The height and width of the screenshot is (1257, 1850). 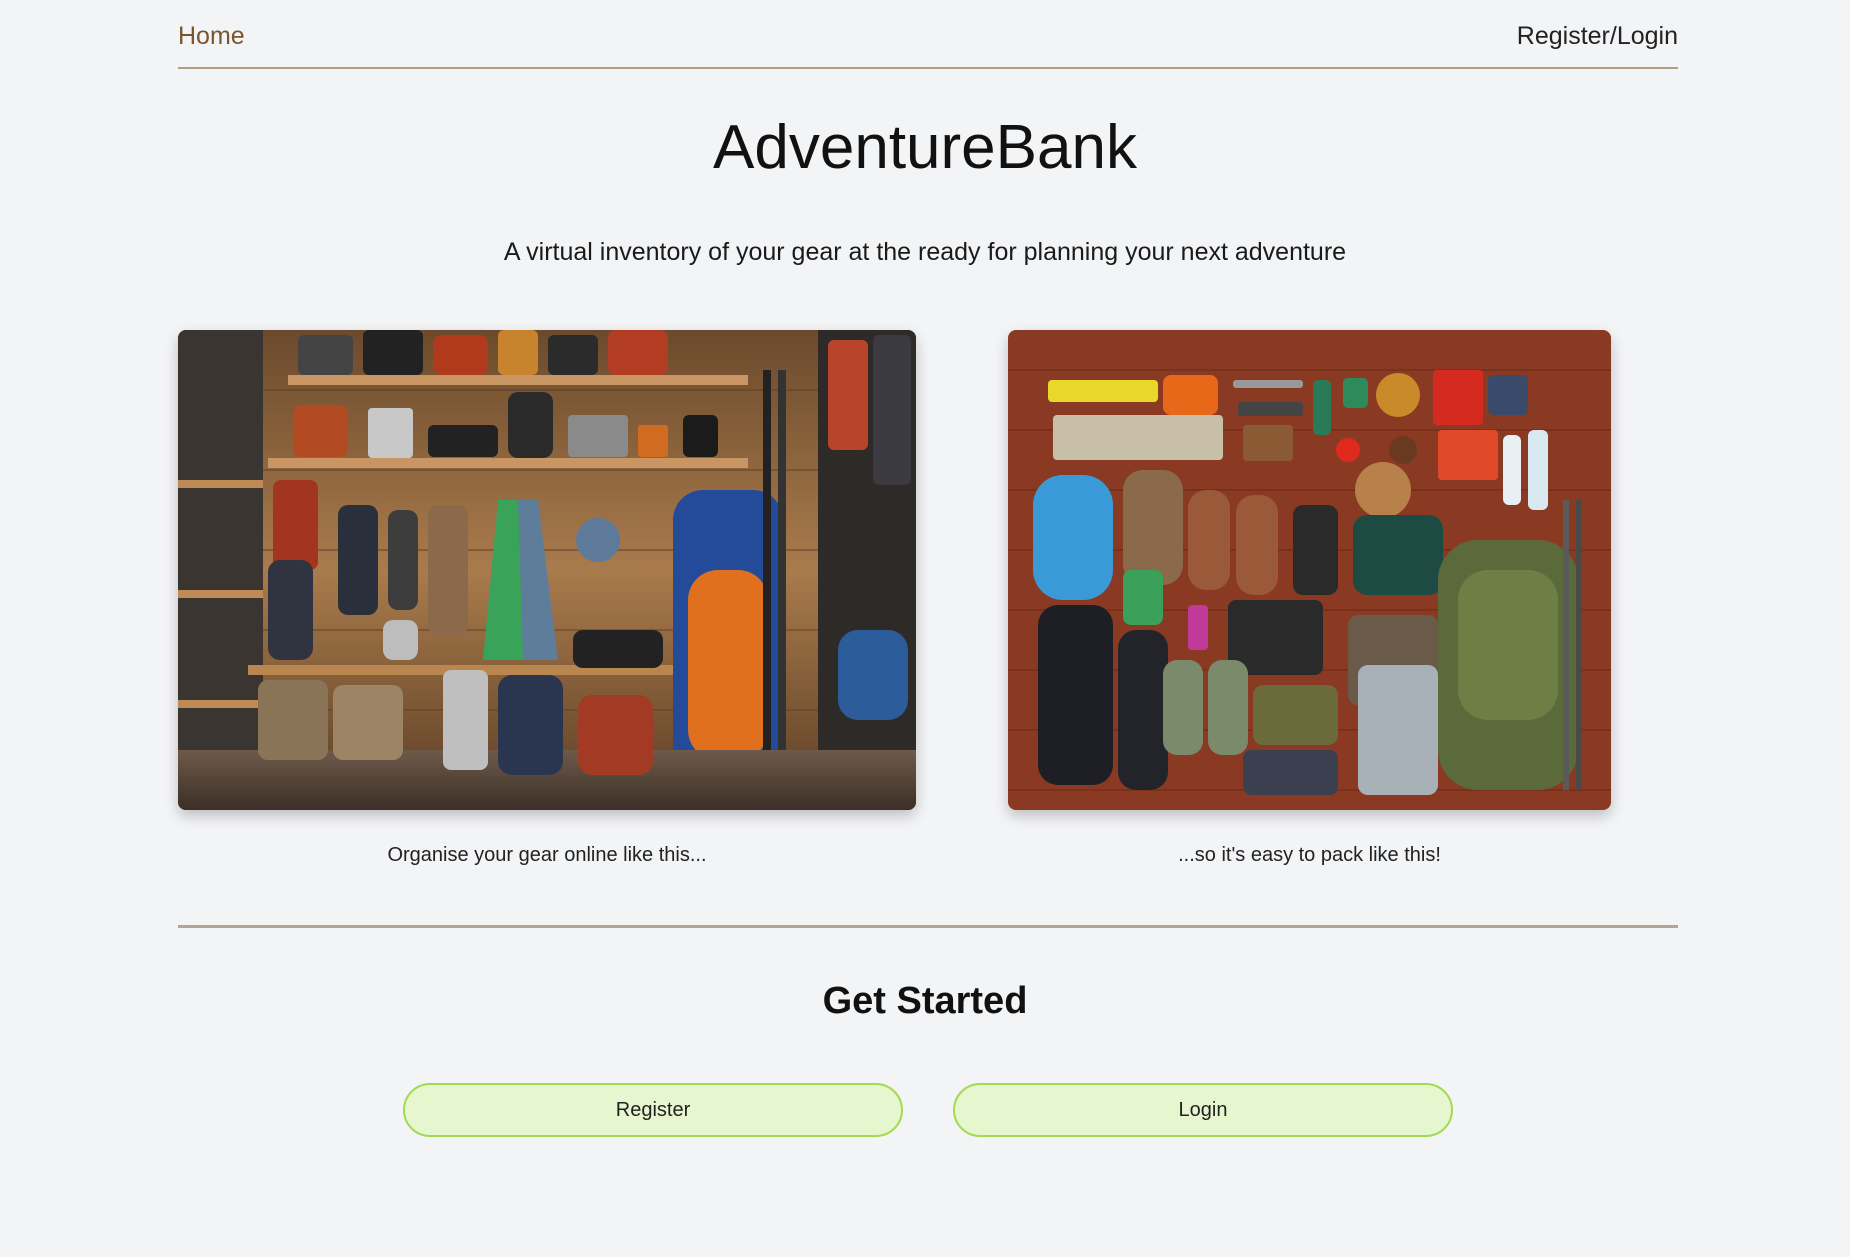 I want to click on get-started-heading: Get Started, so click(x=925, y=1001).